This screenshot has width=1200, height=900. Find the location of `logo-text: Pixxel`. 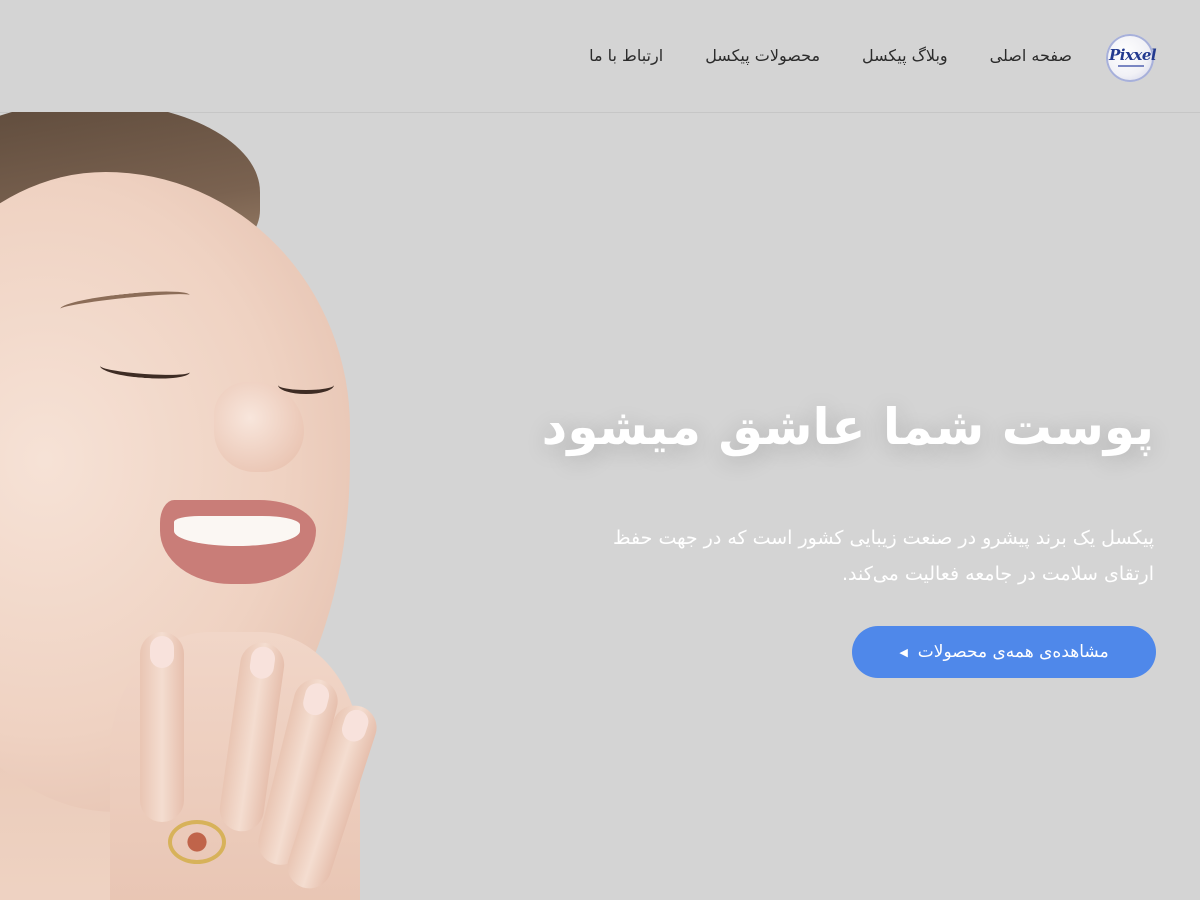

logo-text: Pixxel is located at coordinates (1133, 55).